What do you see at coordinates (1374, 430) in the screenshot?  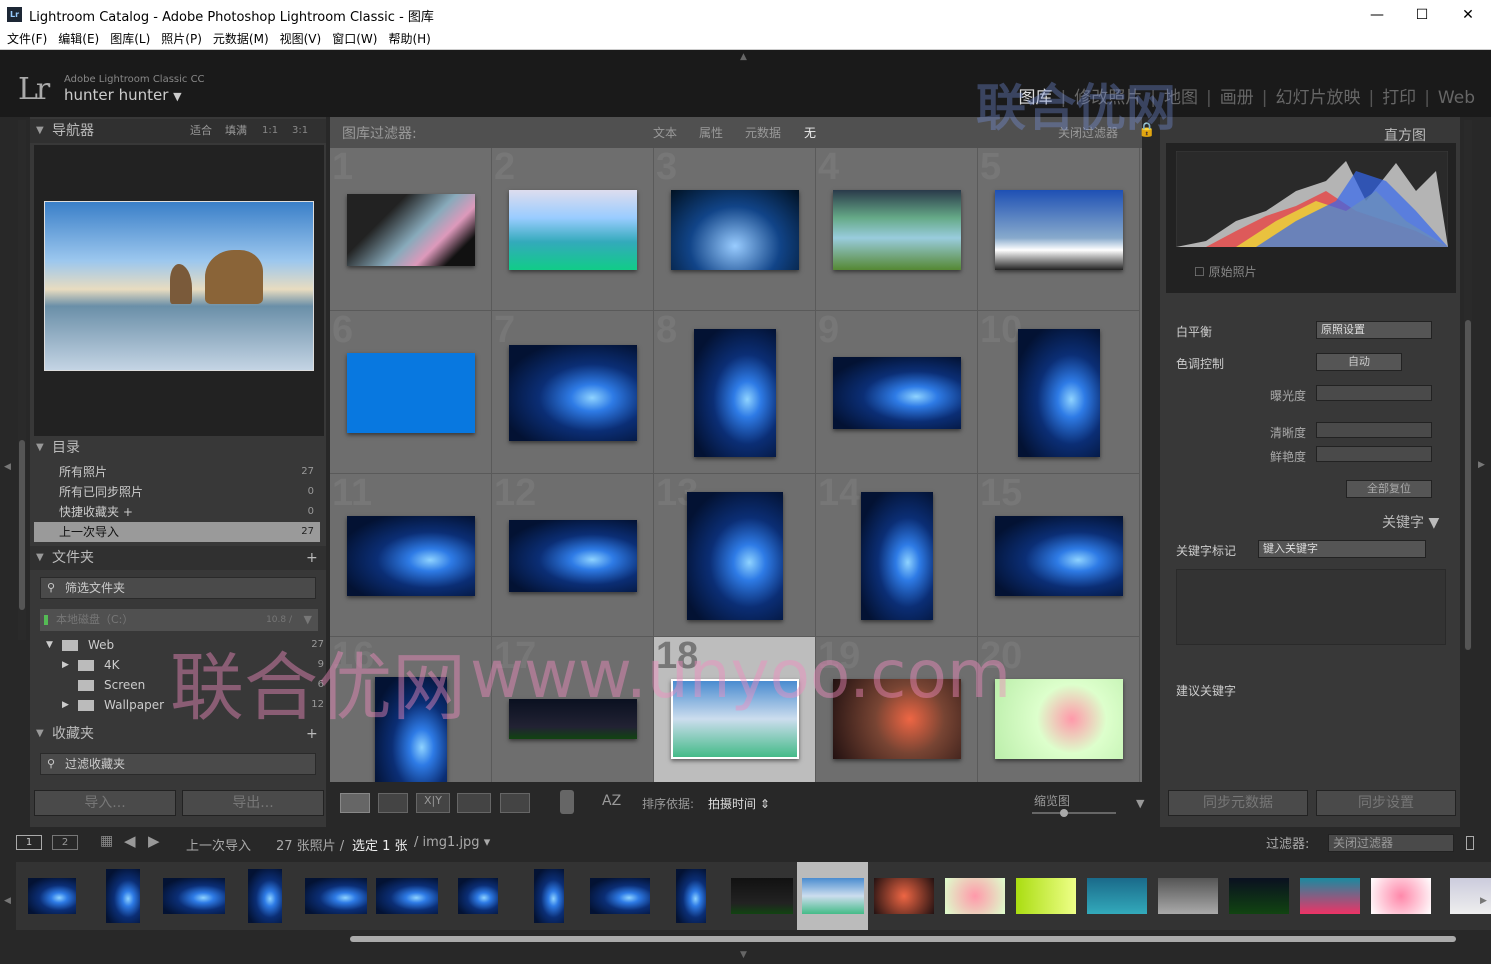 I see `clarity-buttons` at bounding box center [1374, 430].